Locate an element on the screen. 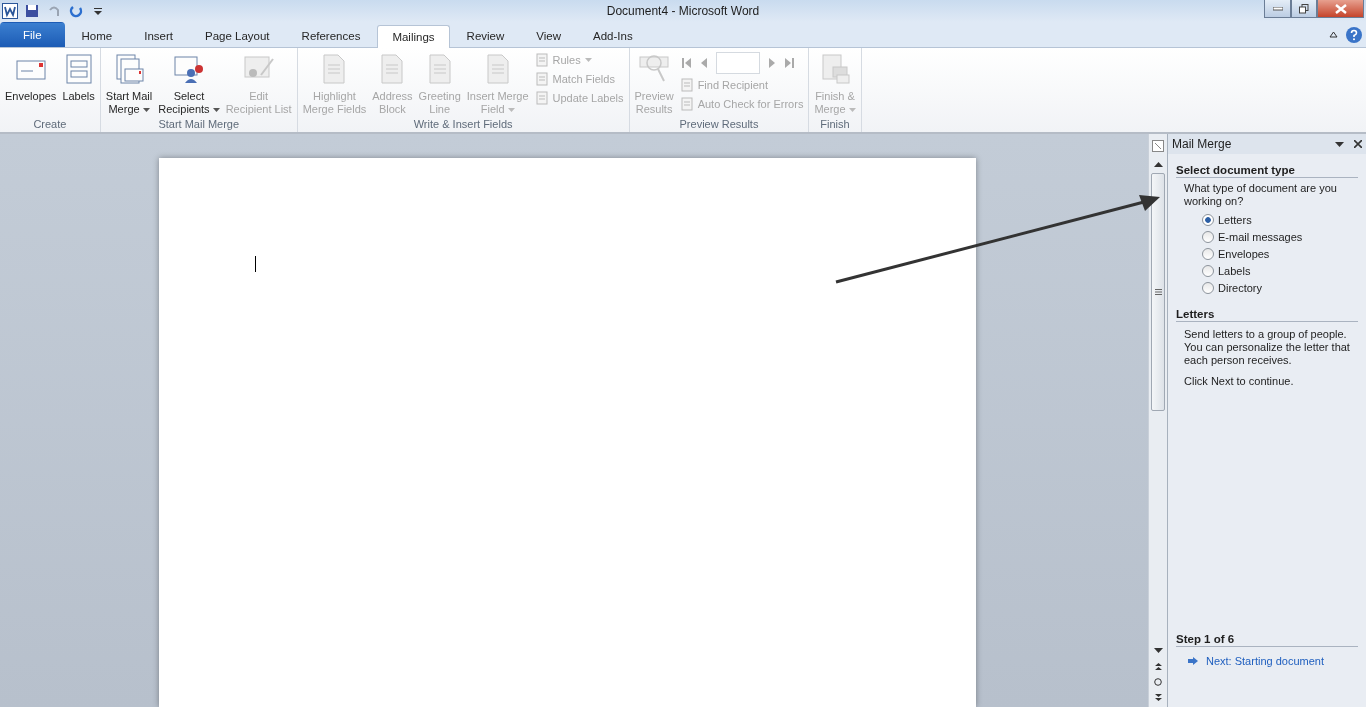 This screenshot has width=1366, height=707. next-page-icon is located at coordinates (1158, 697).